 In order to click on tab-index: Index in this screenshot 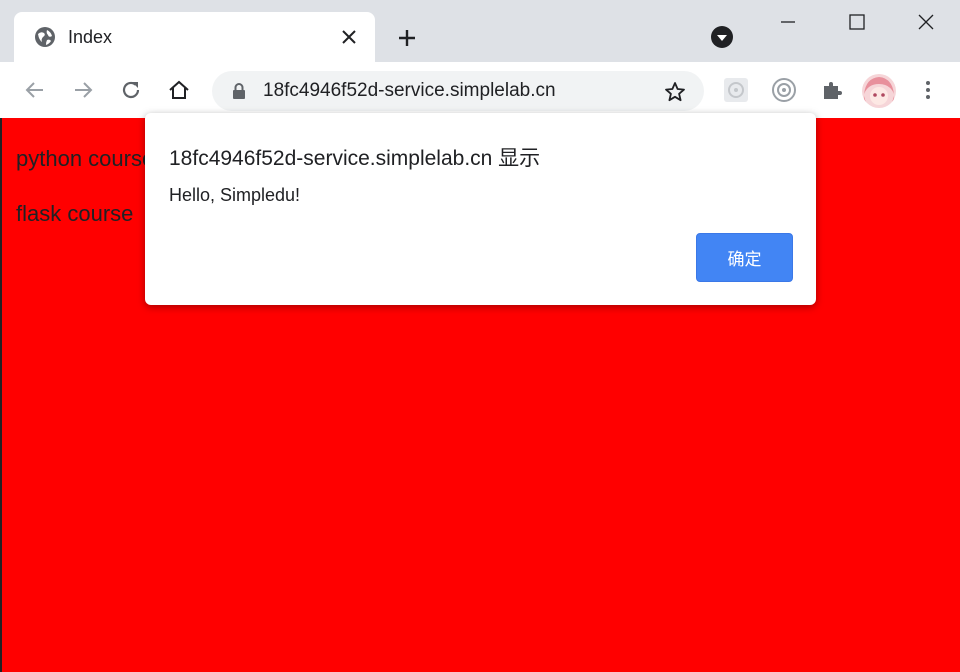, I will do `click(194, 37)`.